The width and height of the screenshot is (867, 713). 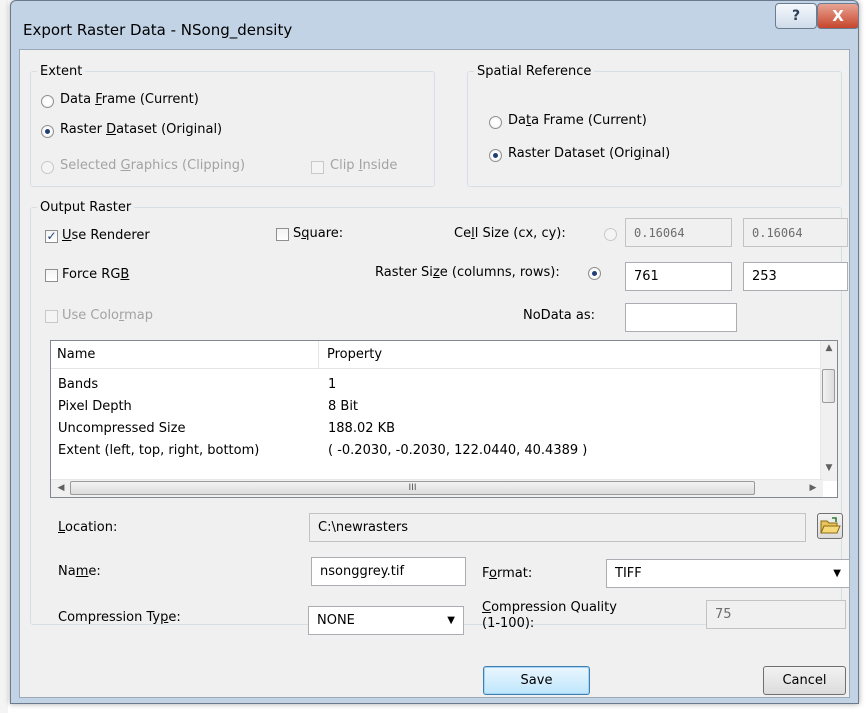 I want to click on help-button: ?, so click(x=796, y=16).